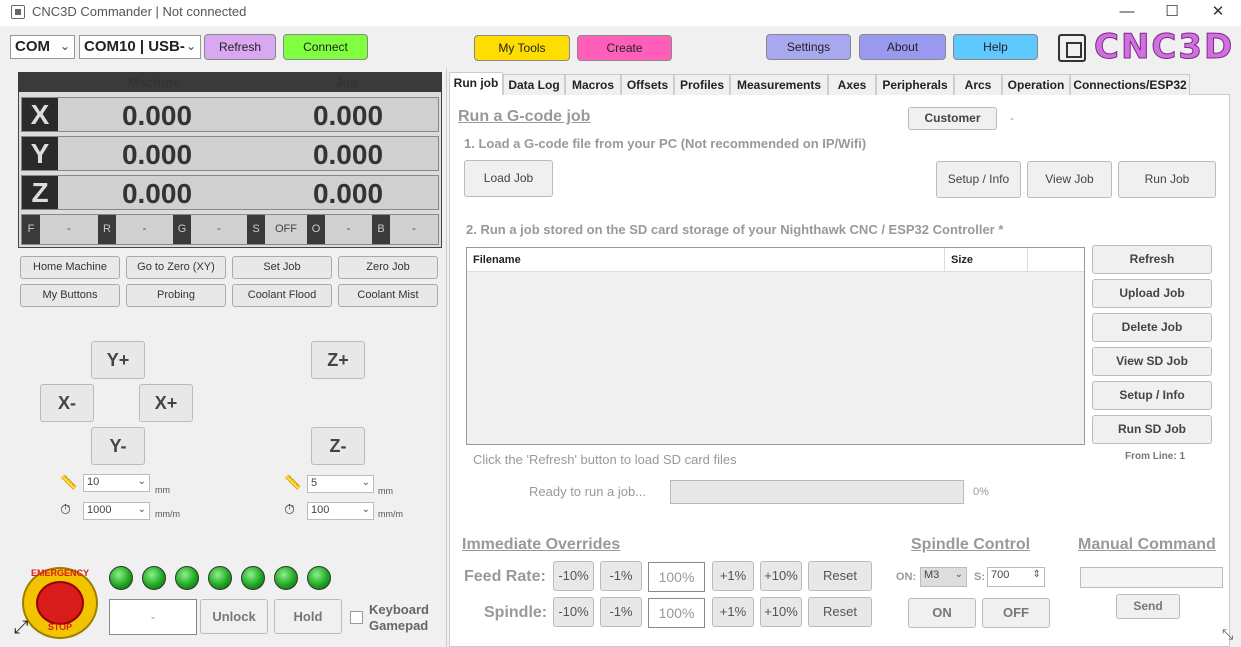 This screenshot has width=1241, height=647. I want to click on fullscreen-icon: ⤢, so click(21, 627).